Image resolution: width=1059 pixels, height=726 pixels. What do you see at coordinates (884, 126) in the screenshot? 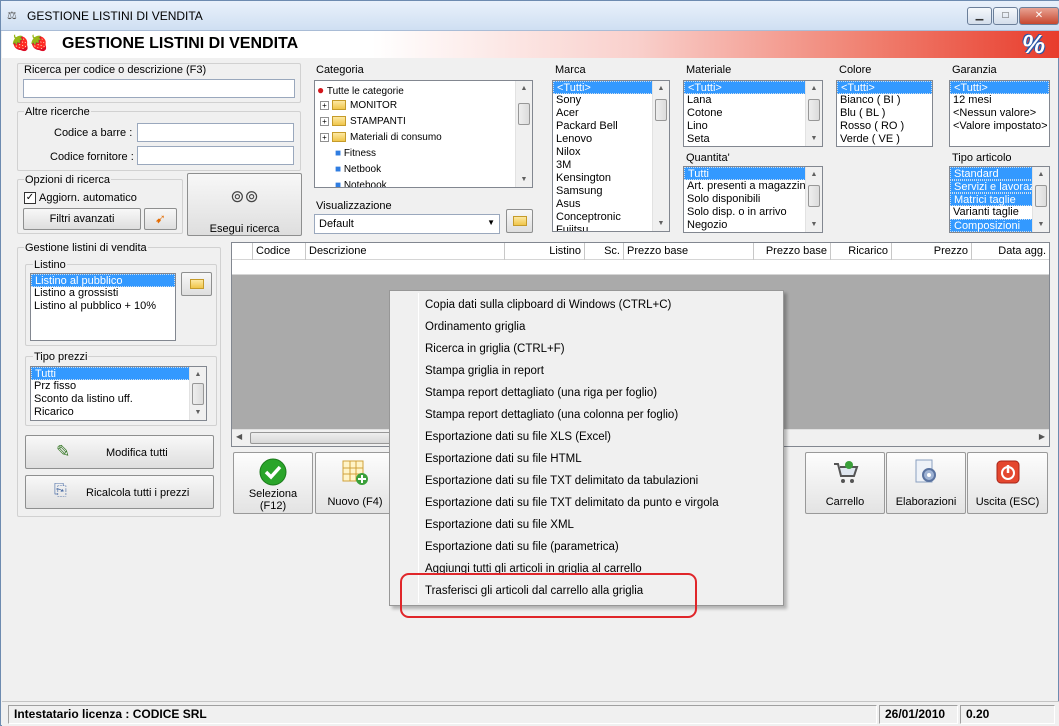
I see `list-item: Rosso ( RO )` at bounding box center [884, 126].